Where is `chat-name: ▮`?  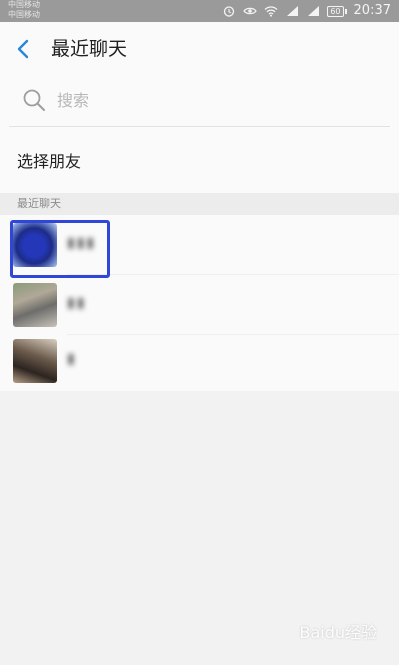
chat-name: ▮ is located at coordinates (72, 359).